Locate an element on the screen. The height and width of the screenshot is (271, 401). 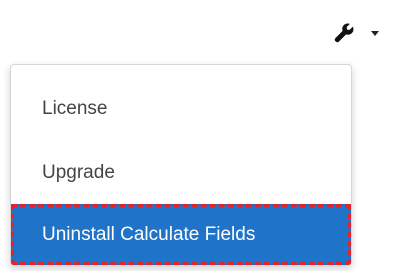
tools-dropdown-toggle is located at coordinates (355, 33).